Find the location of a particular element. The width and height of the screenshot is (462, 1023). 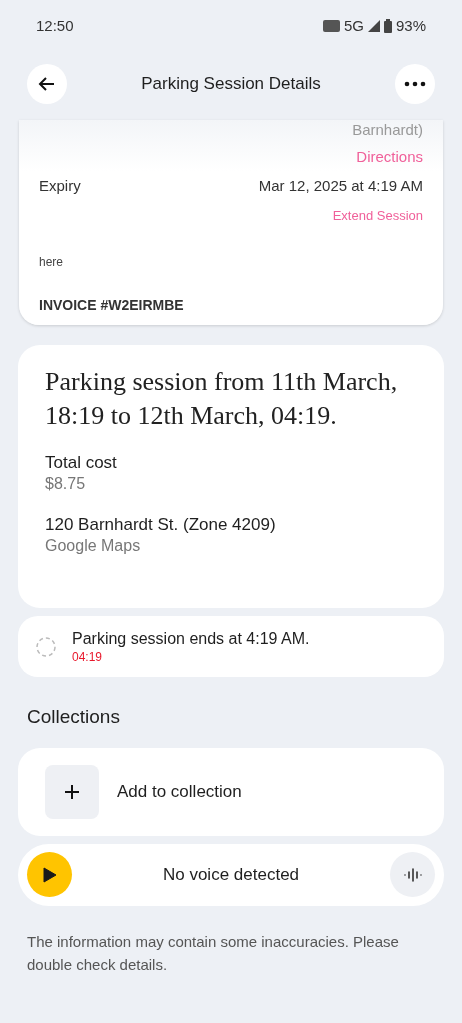

address-text: Barnhardt) is located at coordinates (387, 130).